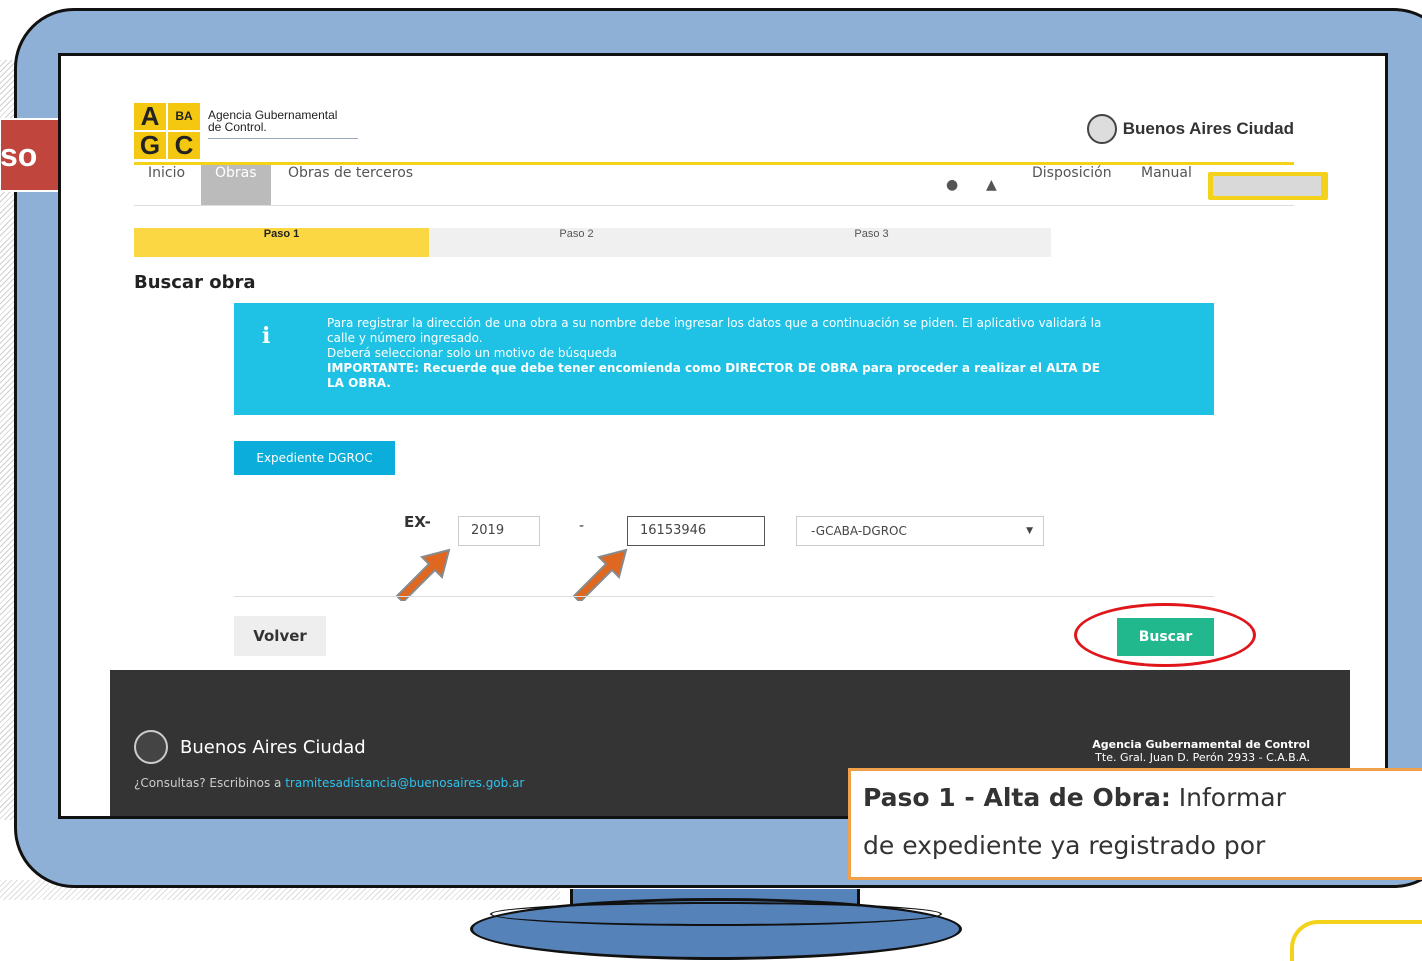  Describe the element at coordinates (166, 185) in the screenshot. I see `nav-item-inicio: Inicio` at that location.